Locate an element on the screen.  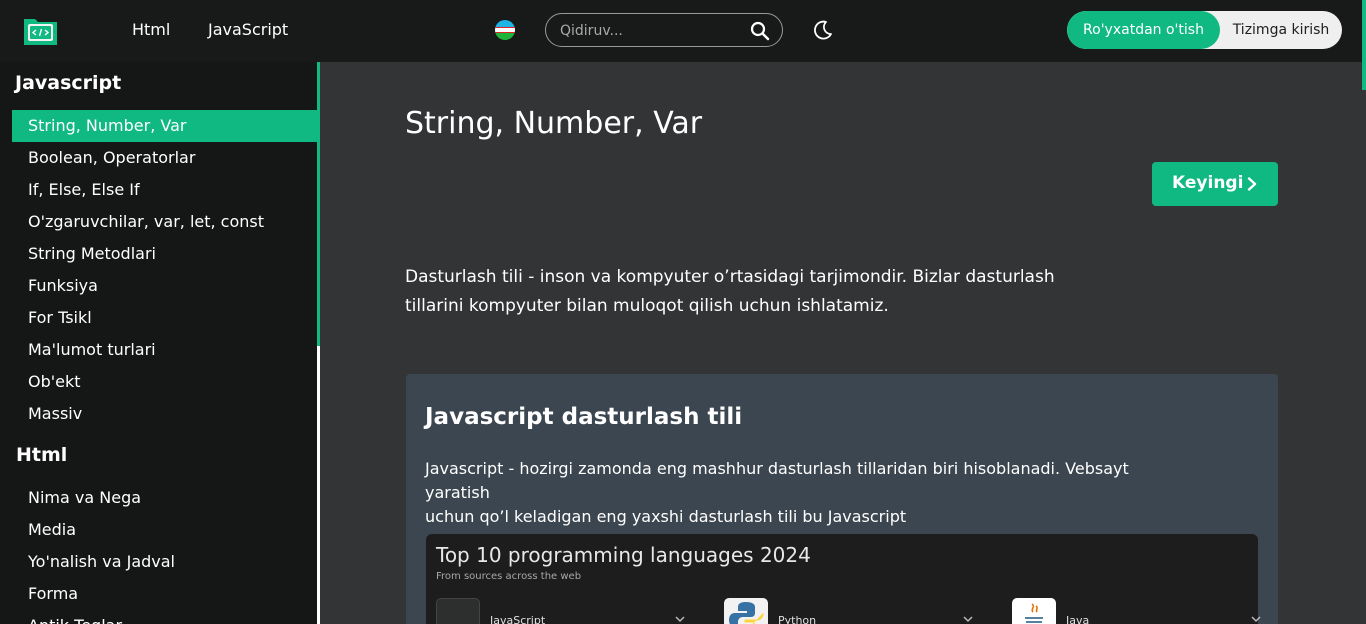
language-item-javascript: JavaScript is located at coordinates (561, 611).